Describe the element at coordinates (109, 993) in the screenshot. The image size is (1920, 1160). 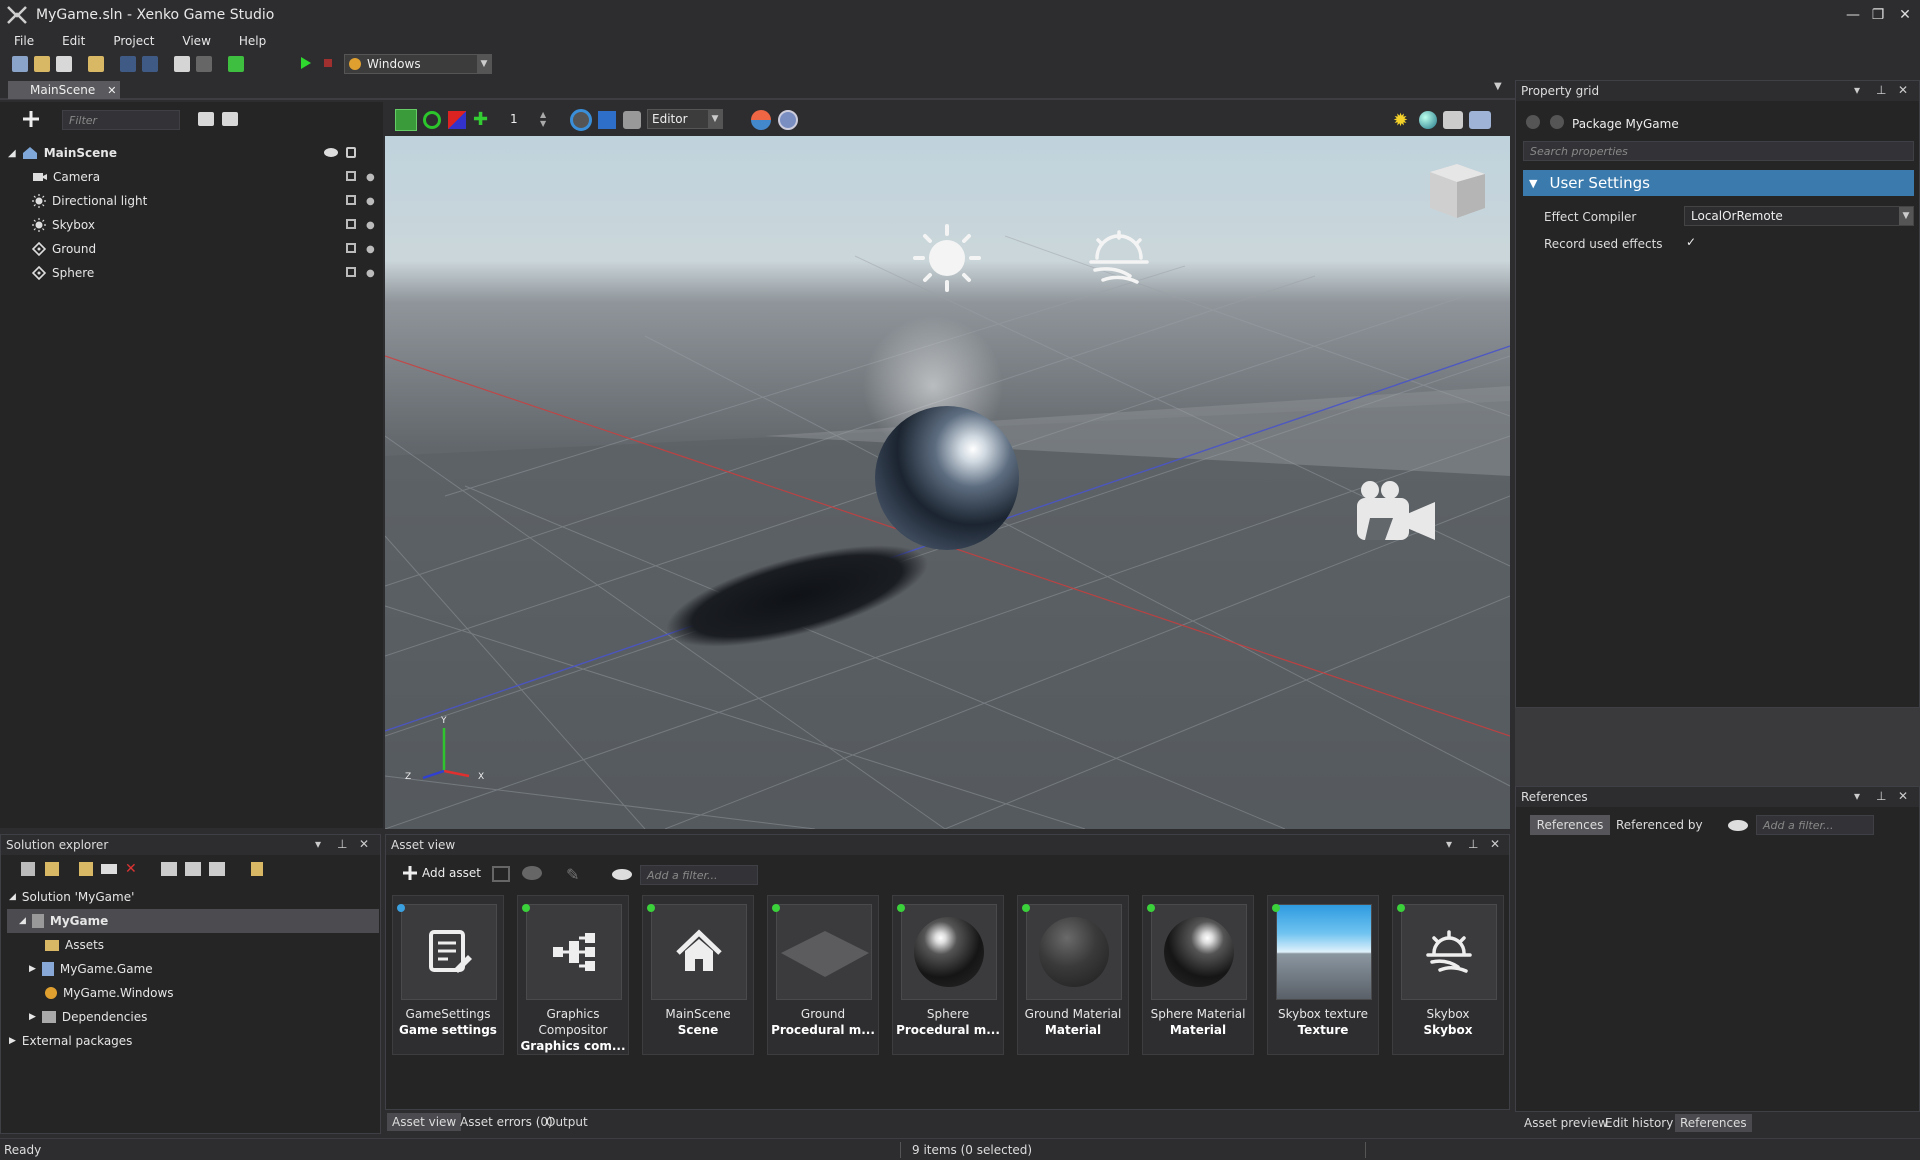
I see `project-mygame-windows: MyGame.Windows` at that location.